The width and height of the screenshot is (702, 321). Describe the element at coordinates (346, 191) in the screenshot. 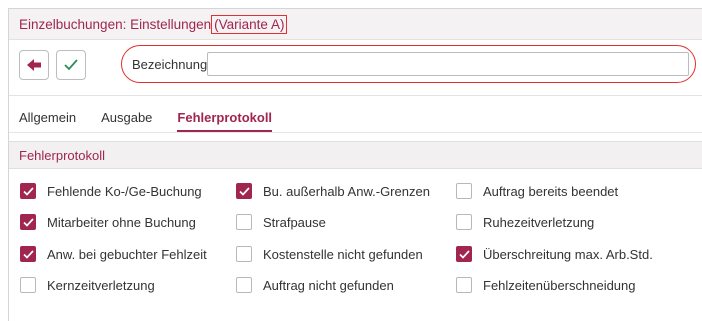

I see `option-label: Bu. außerhalb Anw.-Grenzen` at that location.